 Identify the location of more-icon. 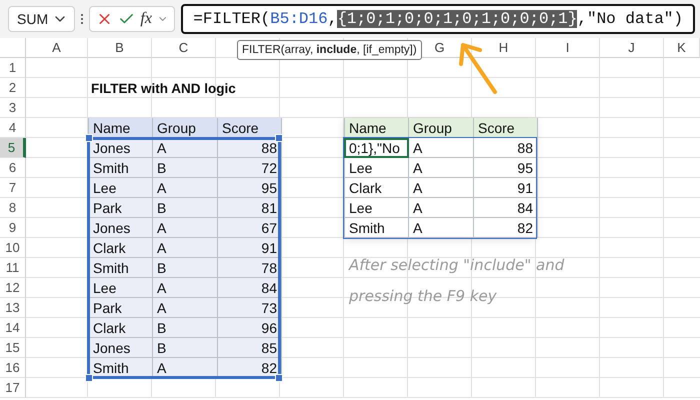
(82, 19).